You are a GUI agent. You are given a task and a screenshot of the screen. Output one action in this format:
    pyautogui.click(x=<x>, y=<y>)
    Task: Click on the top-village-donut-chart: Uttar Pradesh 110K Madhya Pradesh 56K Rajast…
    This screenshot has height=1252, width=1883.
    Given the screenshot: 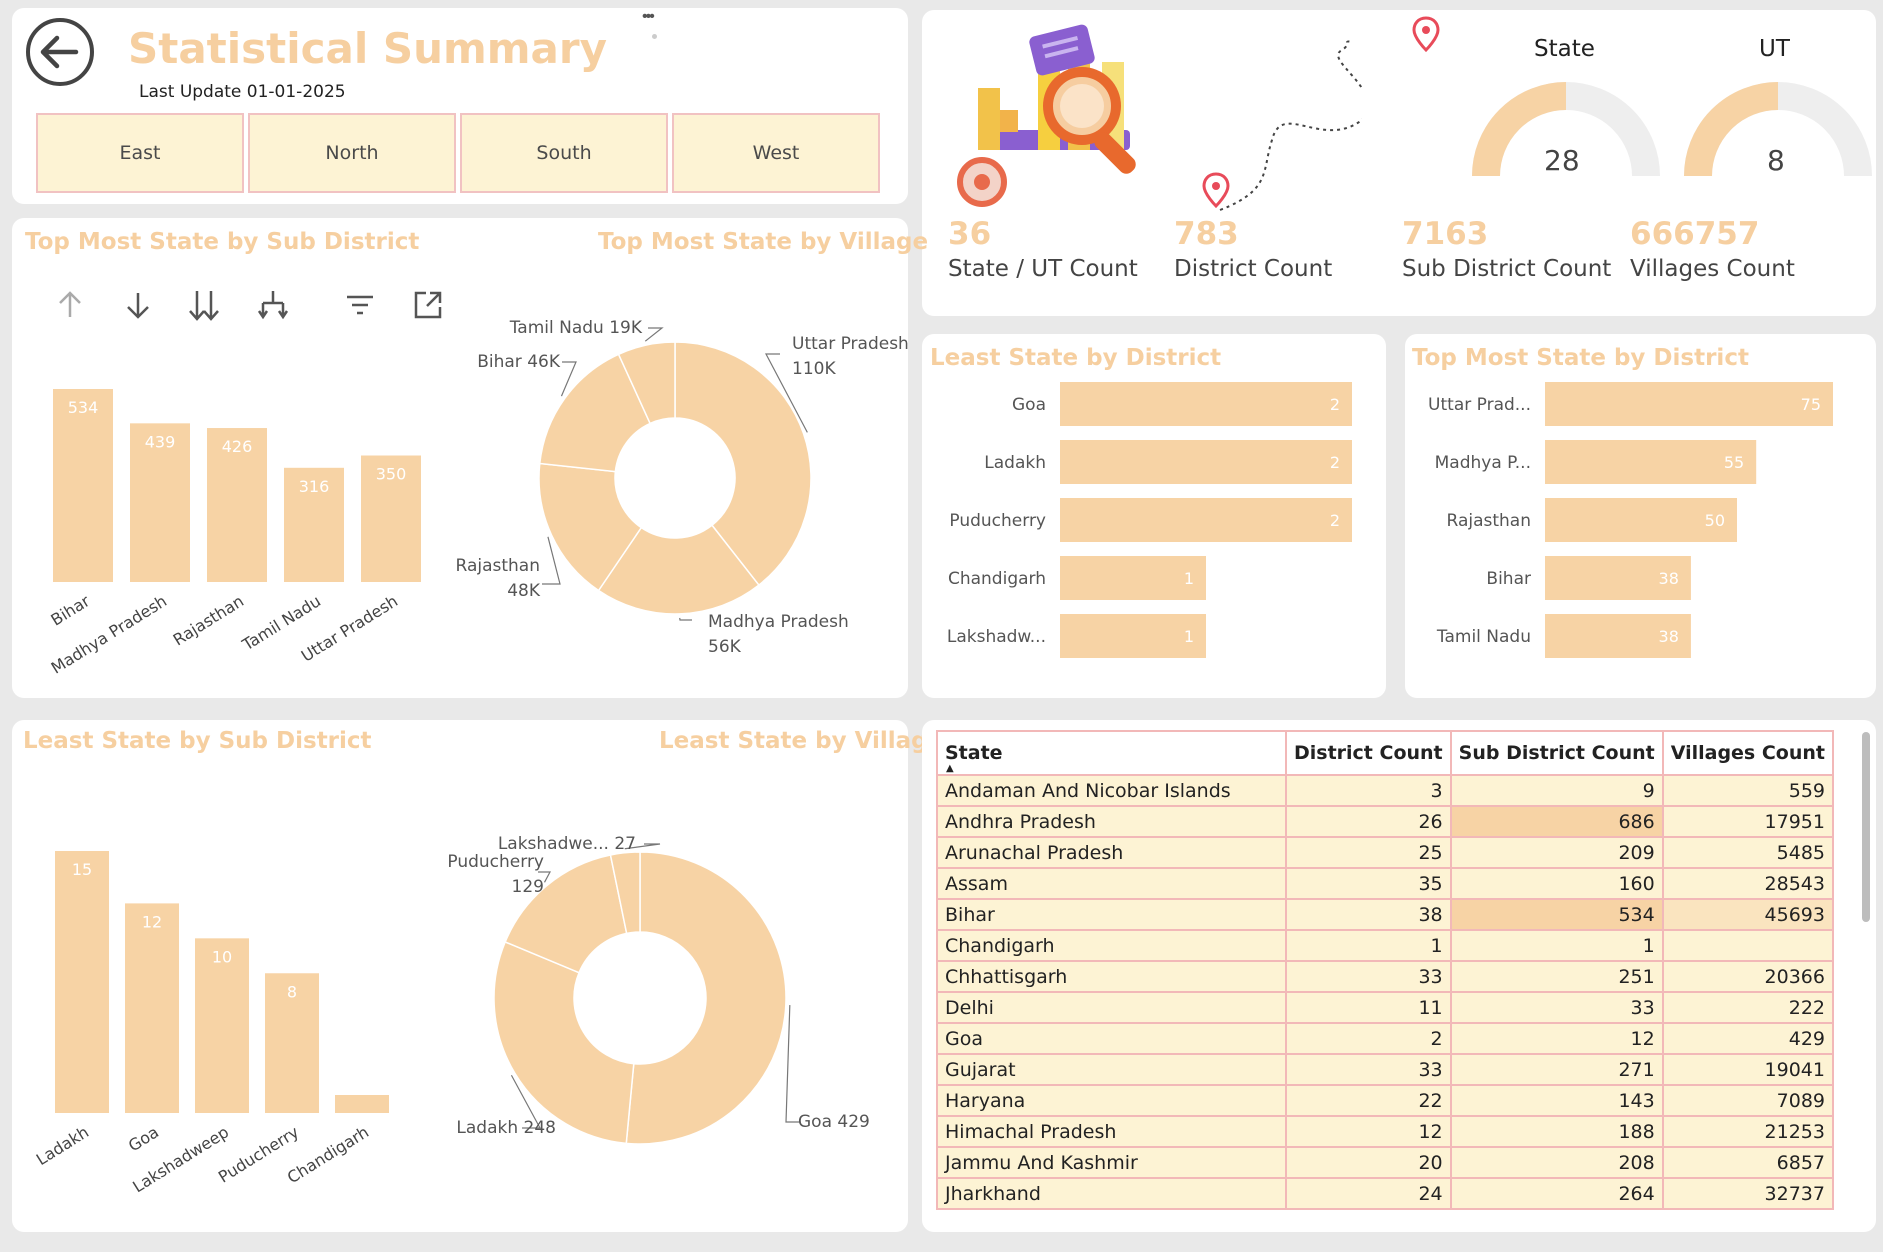 What is the action you would take?
    pyautogui.click(x=682, y=487)
    